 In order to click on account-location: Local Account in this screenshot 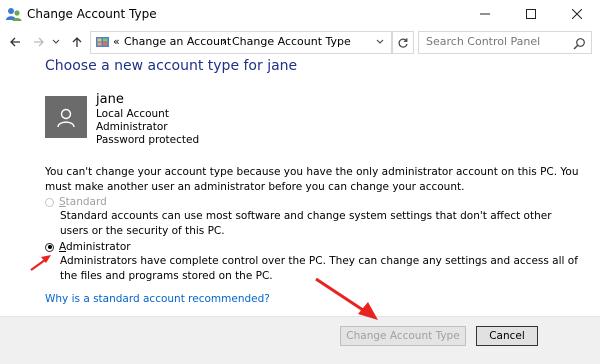, I will do `click(132, 114)`.